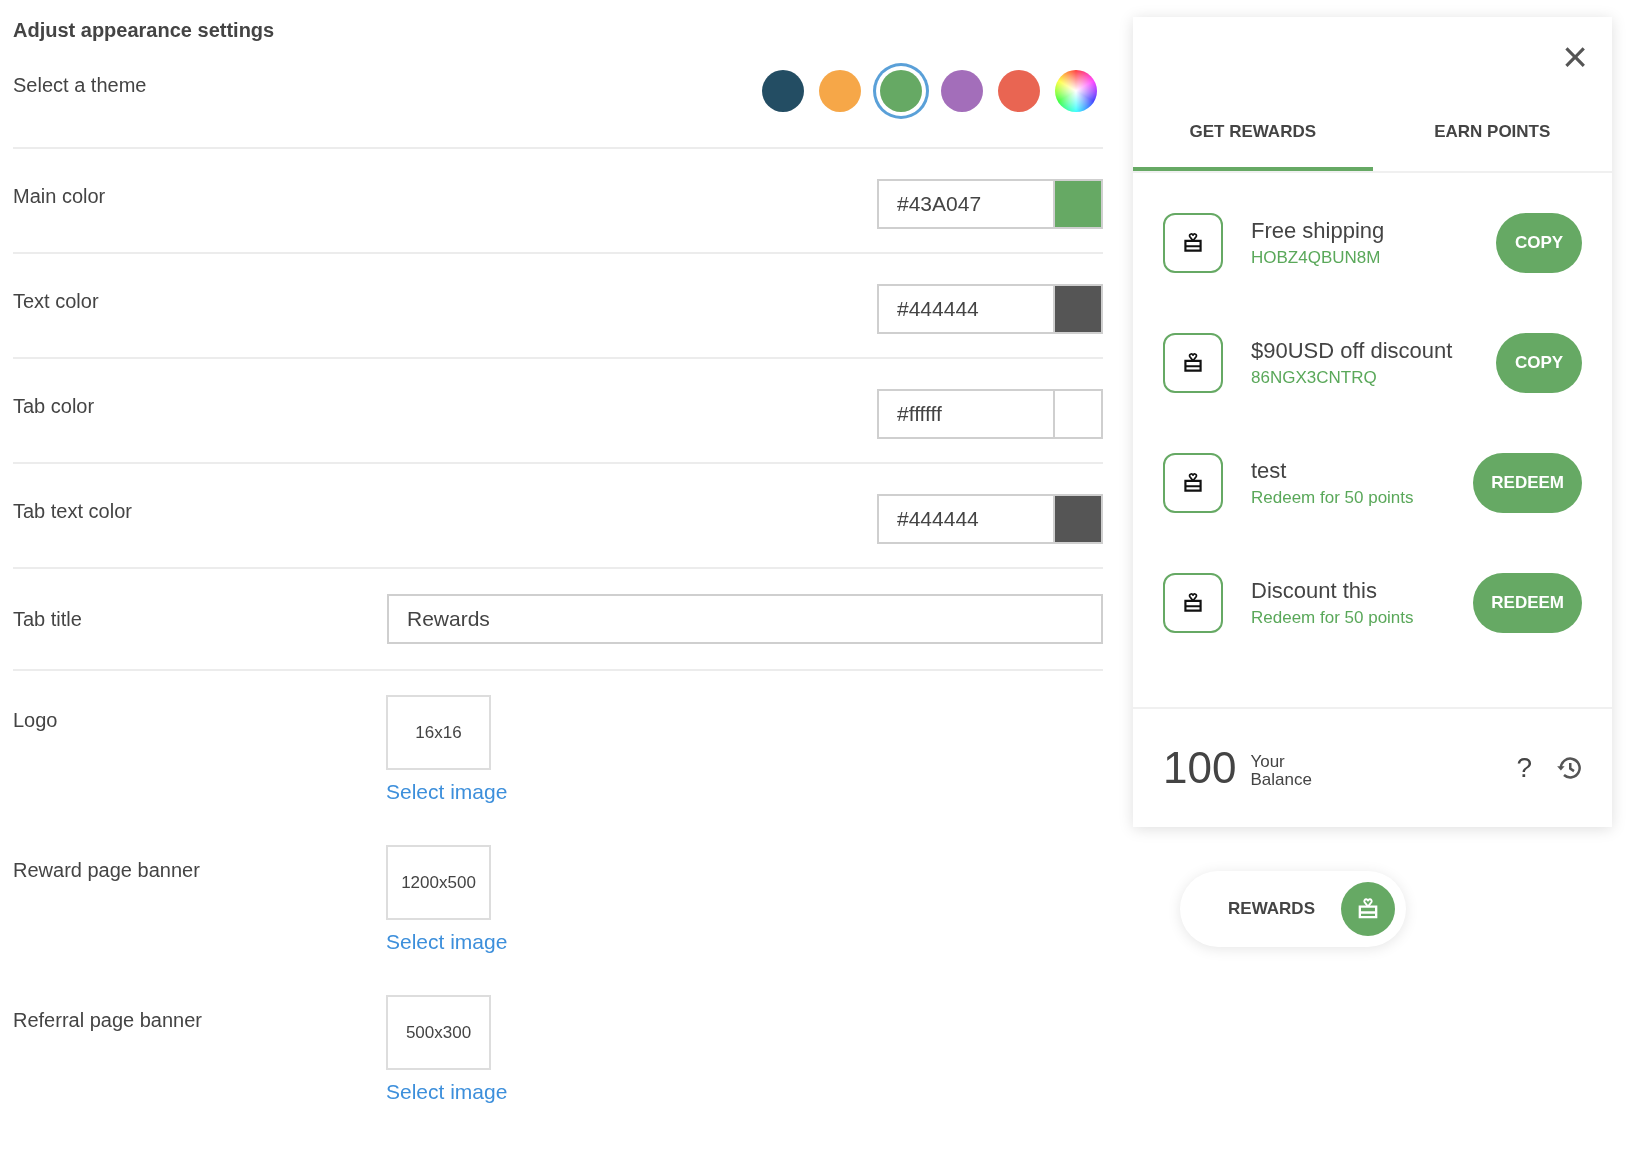  Describe the element at coordinates (1314, 378) in the screenshot. I see `reward-detail: 86NGX3CNTRQ` at that location.